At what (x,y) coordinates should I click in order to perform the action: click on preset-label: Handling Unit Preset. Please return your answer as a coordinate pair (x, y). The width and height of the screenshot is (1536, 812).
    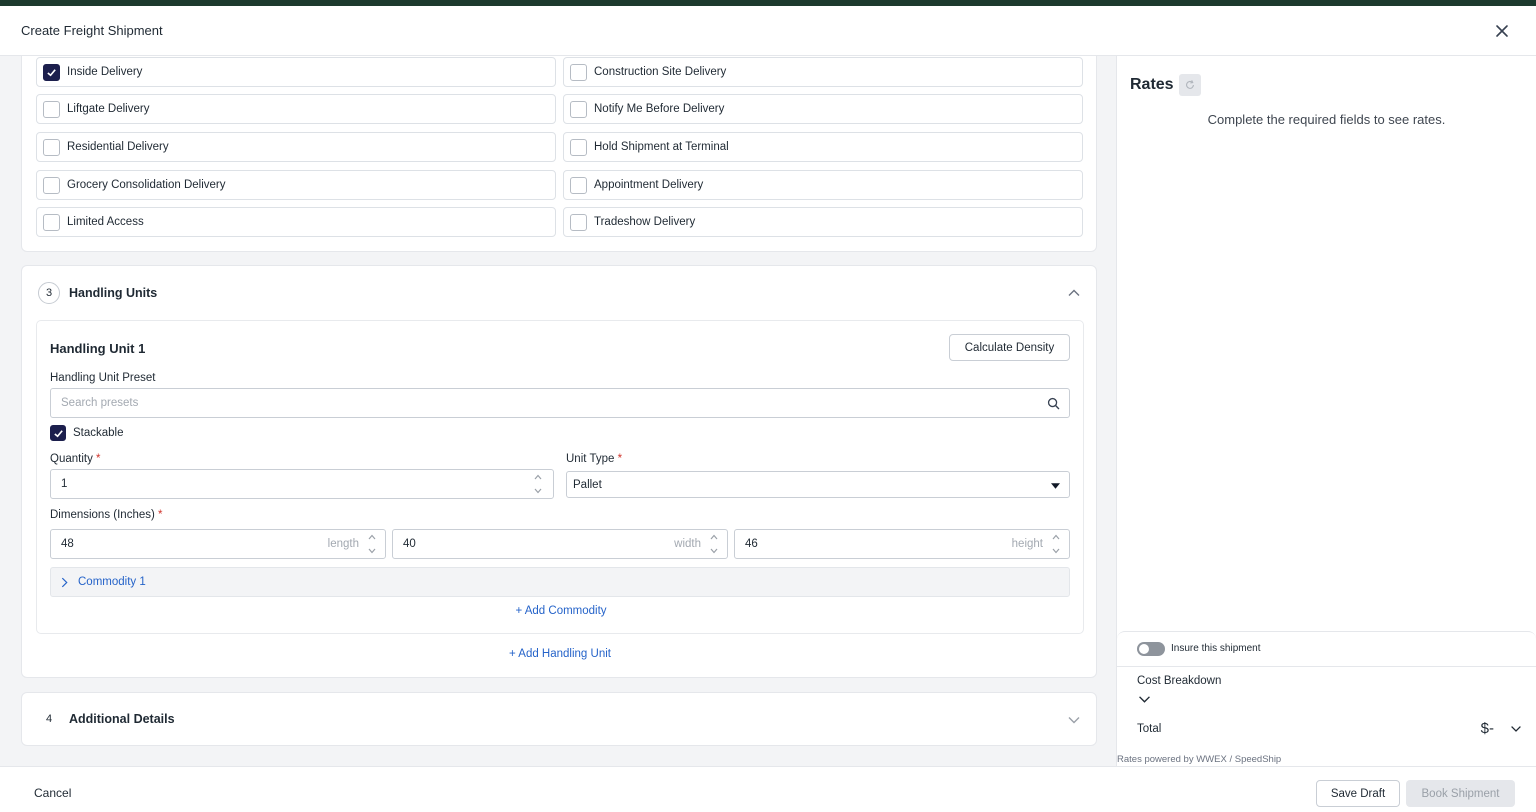
    Looking at the image, I should click on (103, 378).